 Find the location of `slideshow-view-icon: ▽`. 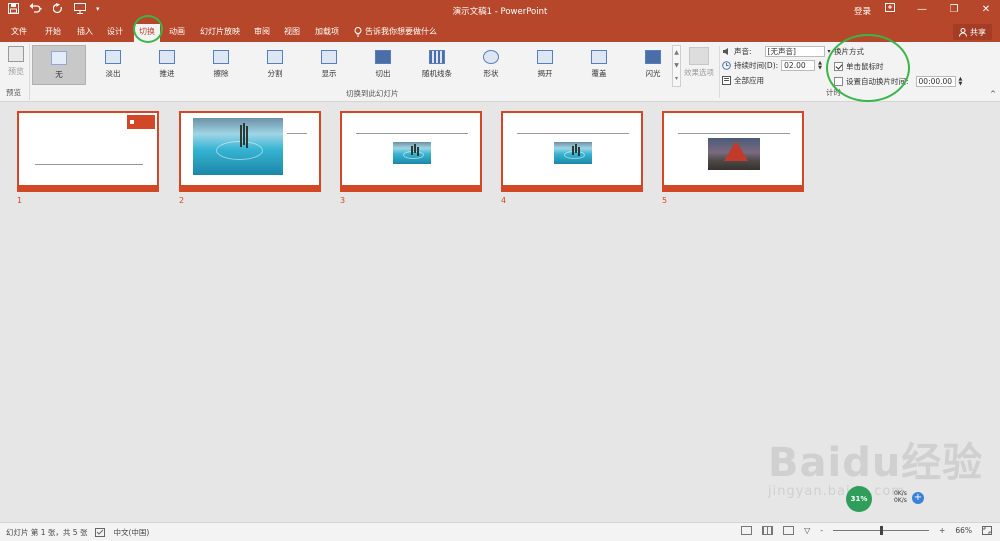

slideshow-view-icon: ▽ is located at coordinates (807, 530).